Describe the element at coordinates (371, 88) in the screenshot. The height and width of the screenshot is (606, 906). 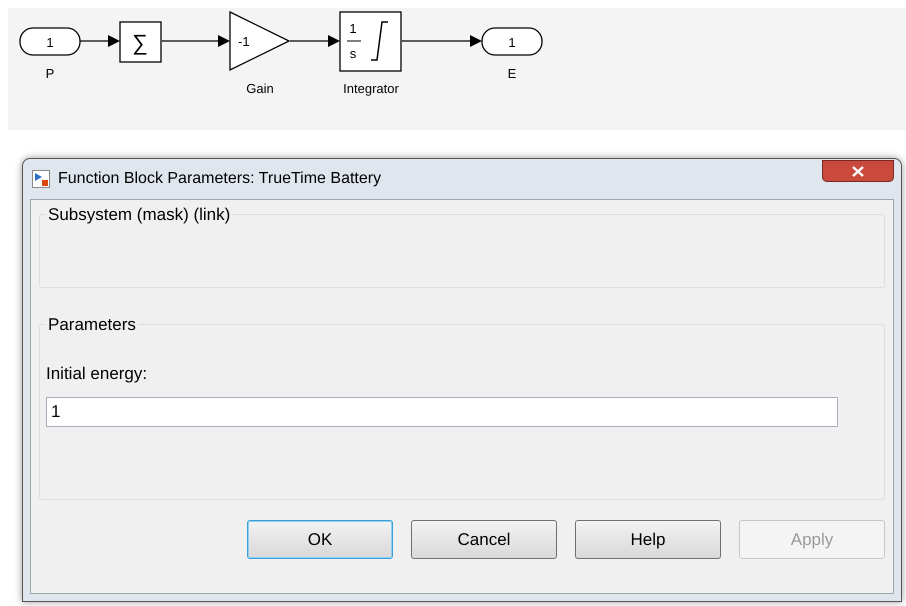
I see `block-label: Integrator` at that location.